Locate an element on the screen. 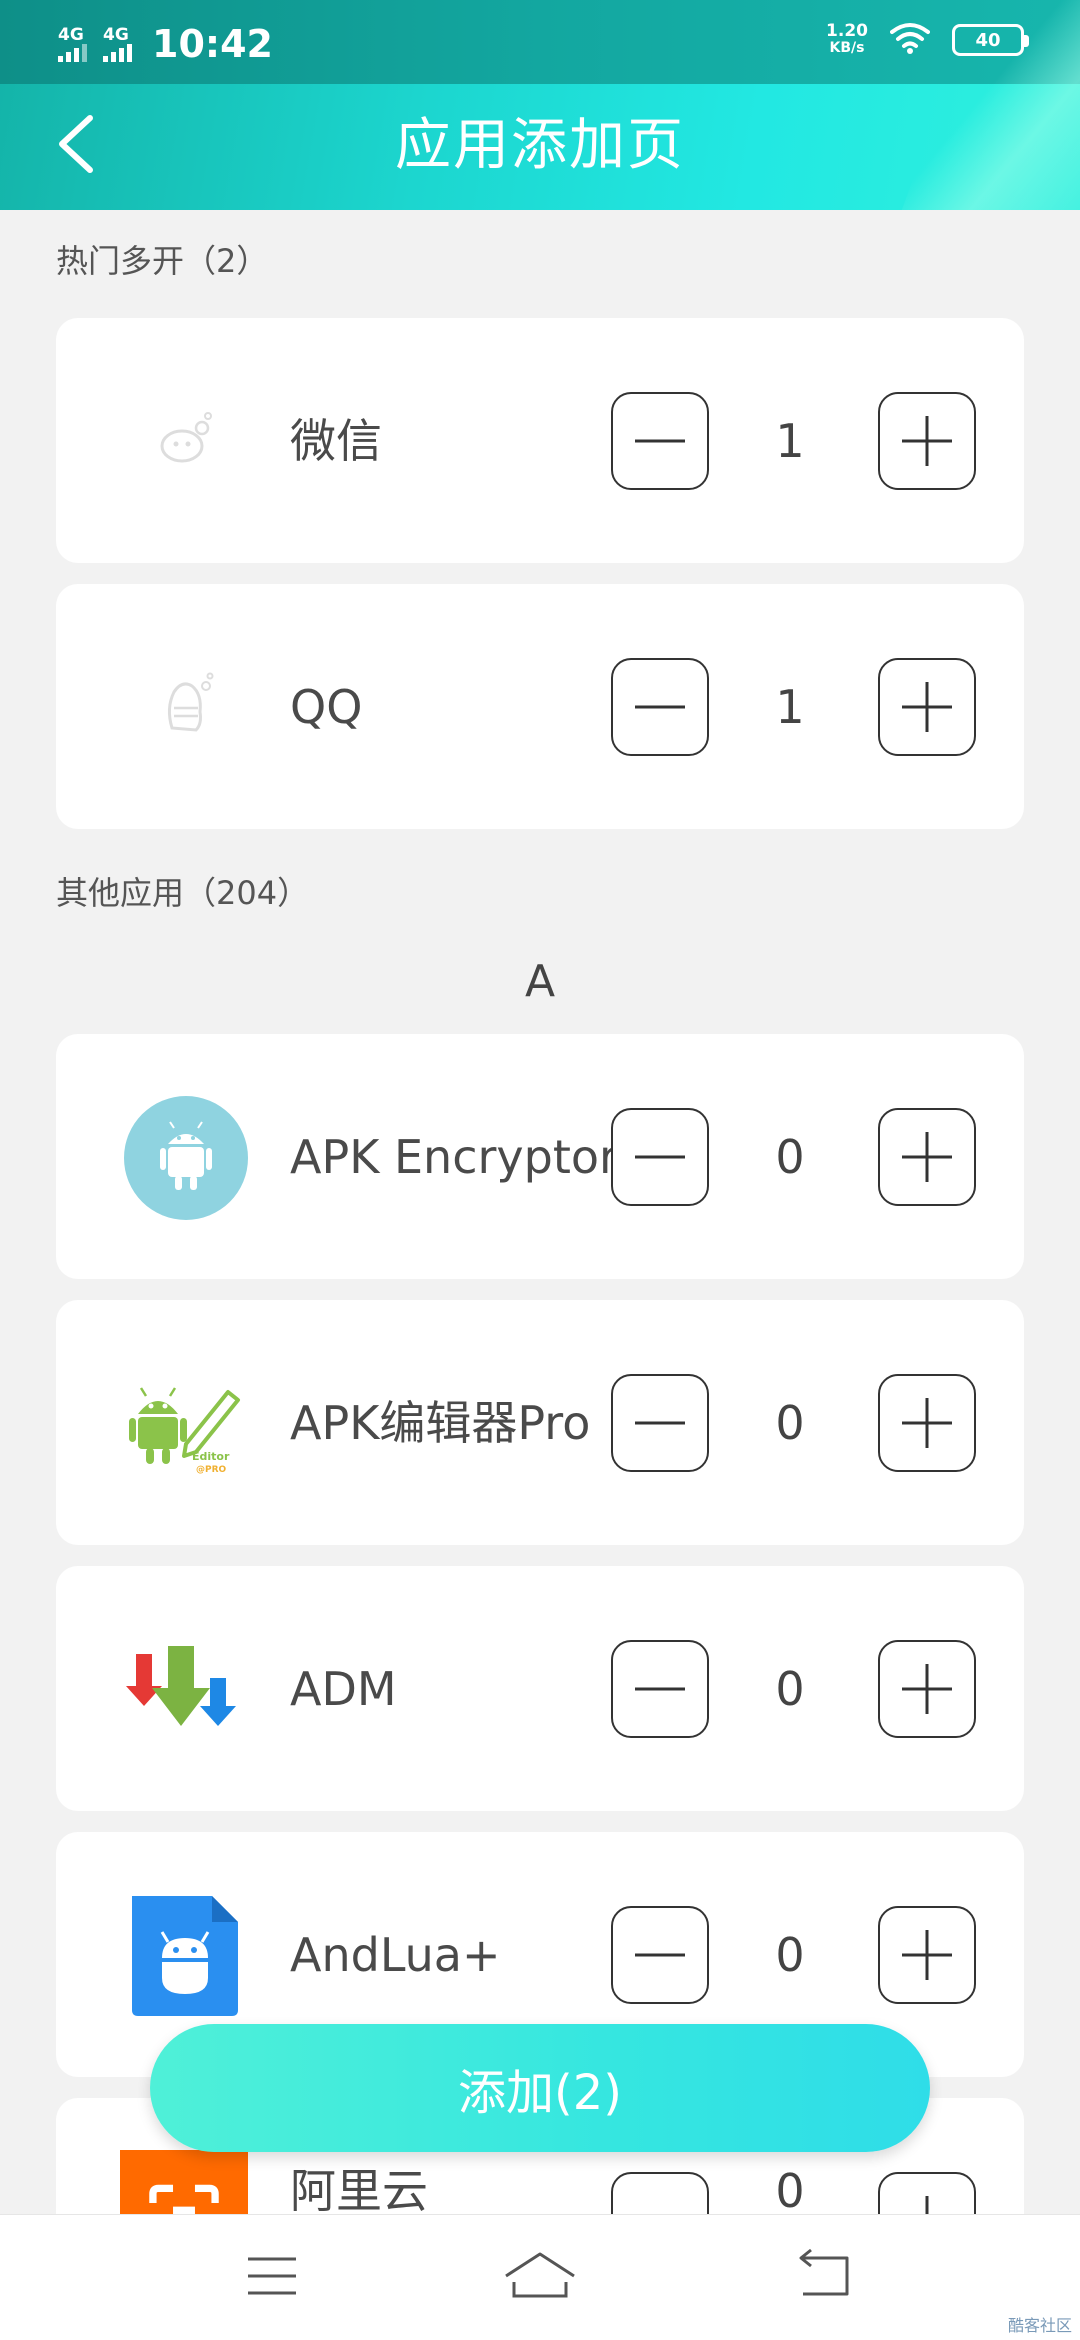 Image resolution: width=1080 pixels, height=2340 pixels. add-button: 添加(2) is located at coordinates (540, 2088).